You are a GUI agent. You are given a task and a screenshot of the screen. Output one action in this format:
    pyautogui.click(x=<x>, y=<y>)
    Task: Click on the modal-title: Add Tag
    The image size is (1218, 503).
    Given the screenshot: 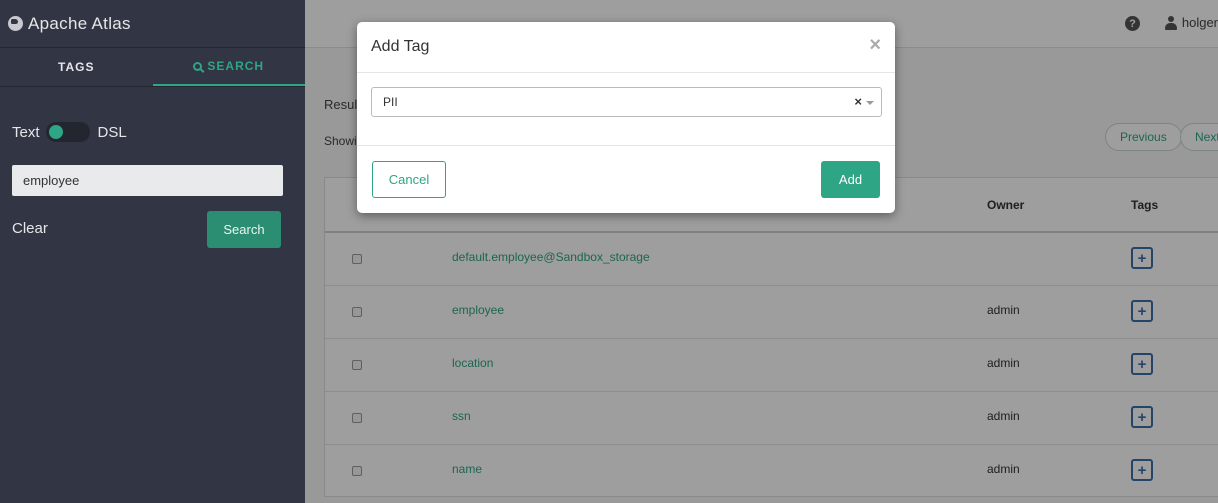 What is the action you would take?
    pyautogui.click(x=400, y=46)
    